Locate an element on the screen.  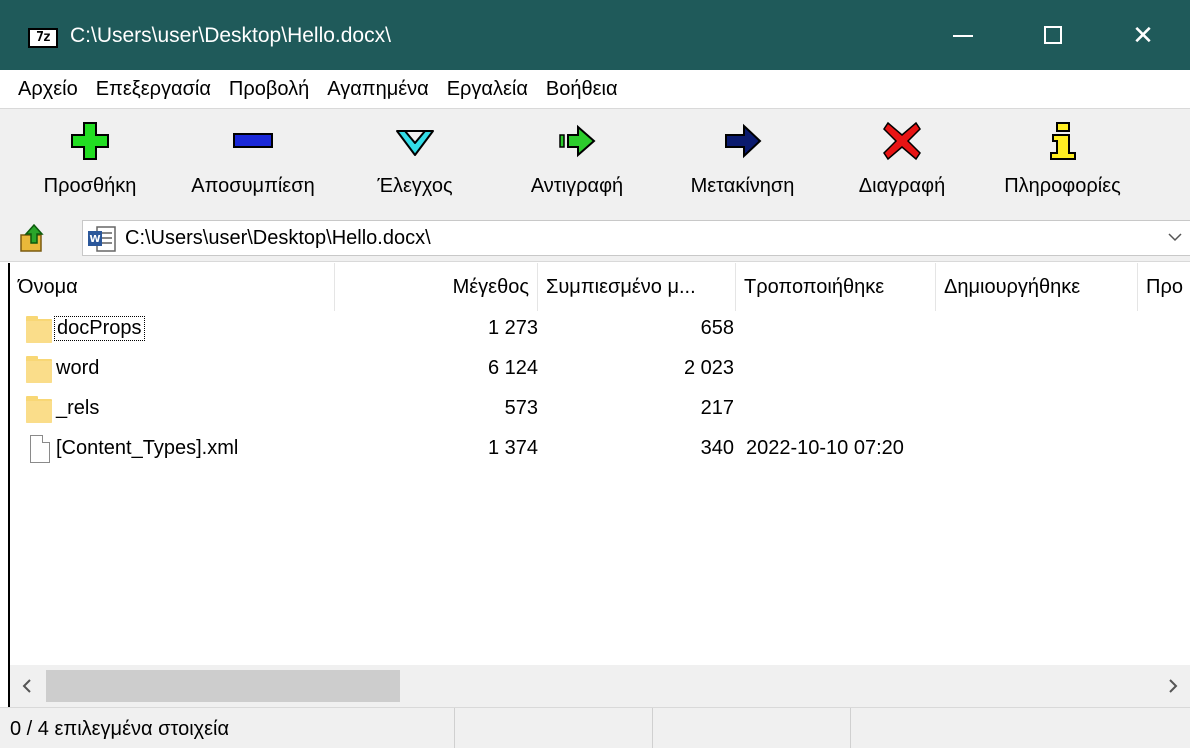
minimize-button is located at coordinates (963, 35).